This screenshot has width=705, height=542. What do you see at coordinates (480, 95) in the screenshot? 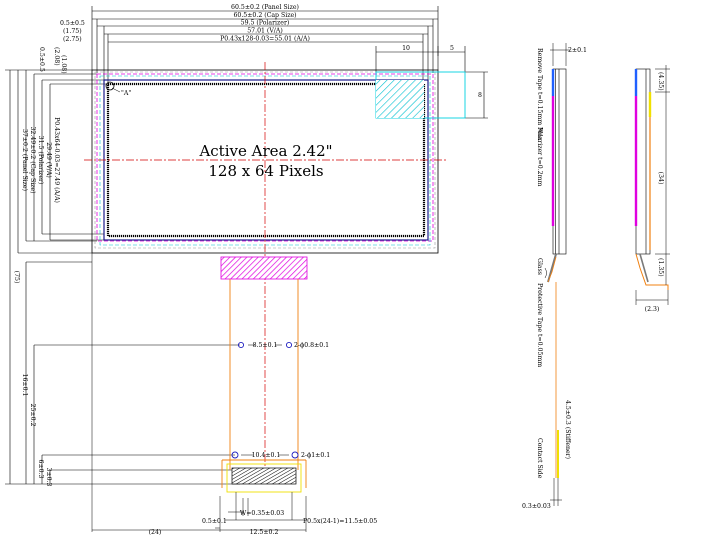
I see `dim-8: 8` at bounding box center [480, 95].